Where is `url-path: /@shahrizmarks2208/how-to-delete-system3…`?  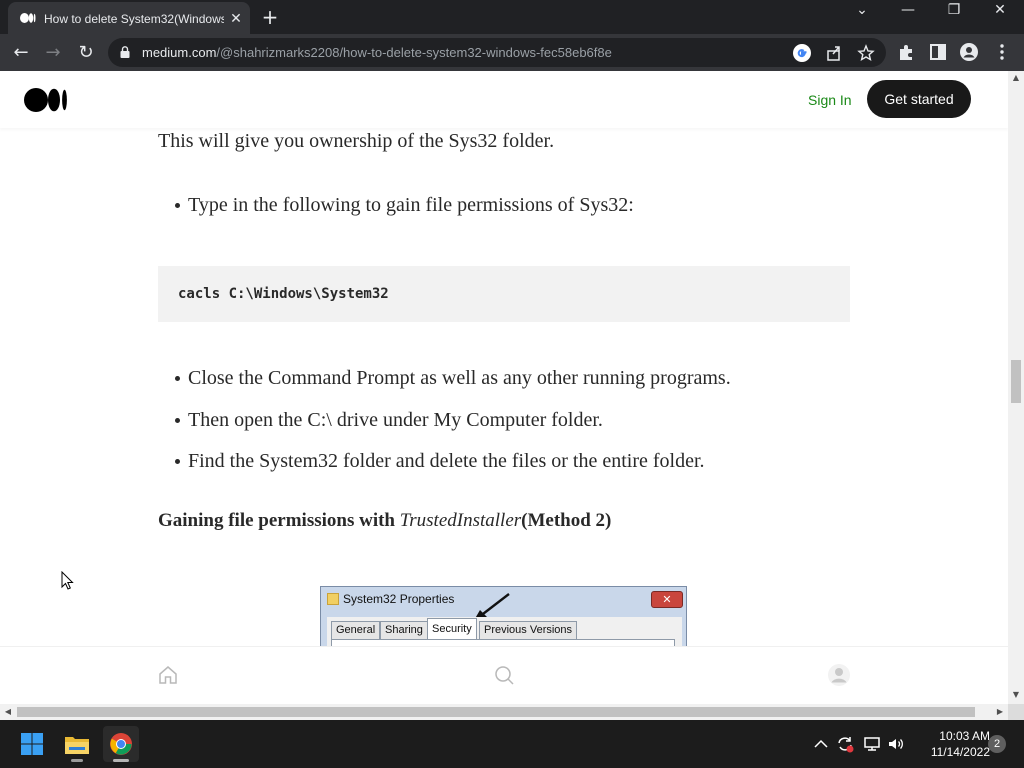 url-path: /@shahrizmarks2208/how-to-delete-system3… is located at coordinates (414, 52).